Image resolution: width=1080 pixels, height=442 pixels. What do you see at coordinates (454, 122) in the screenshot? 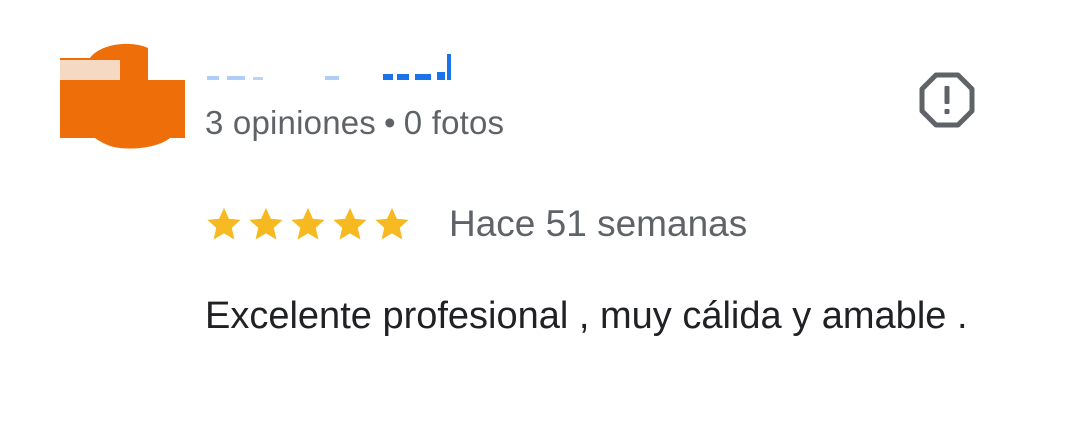
I see `photo-count: 0 fotos` at bounding box center [454, 122].